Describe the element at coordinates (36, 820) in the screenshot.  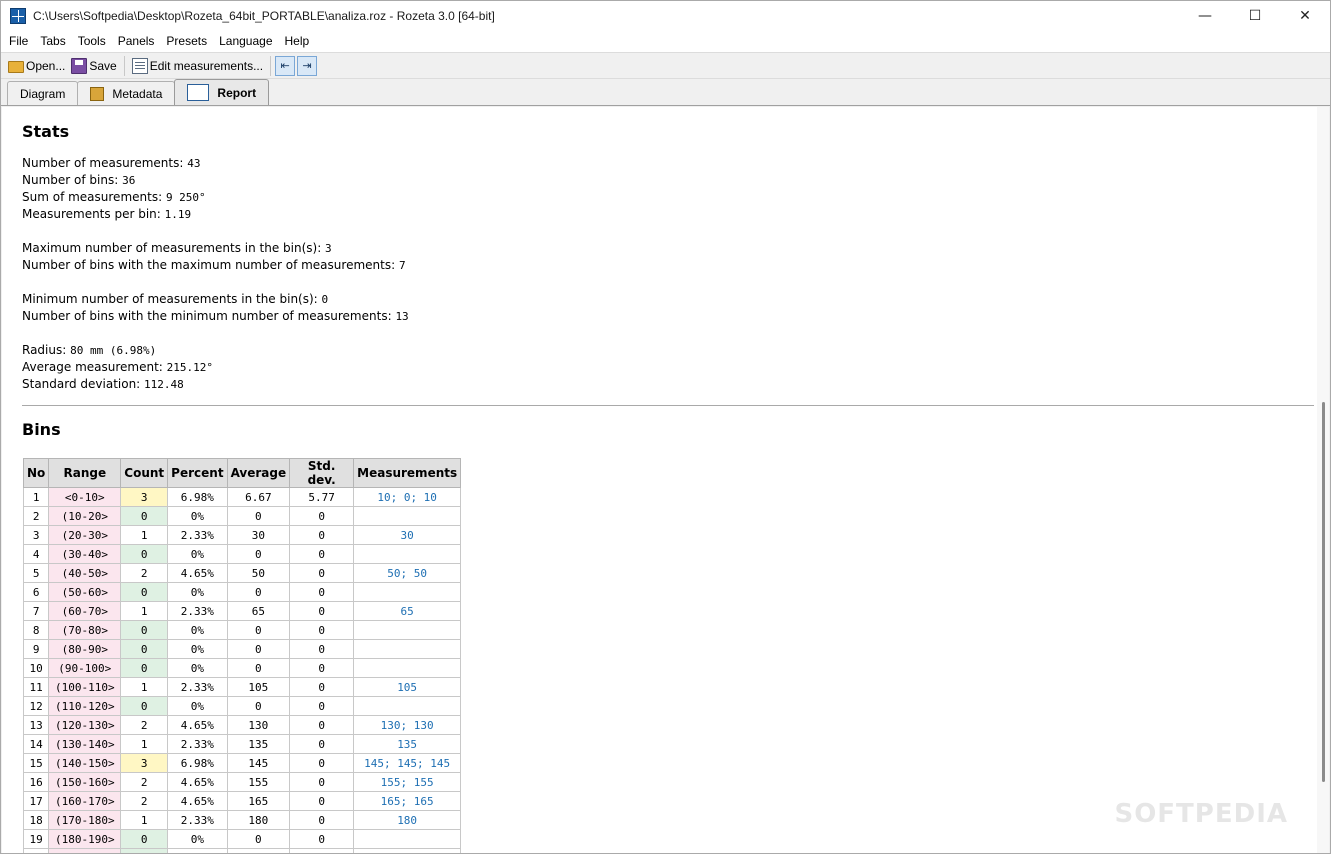
I see `bin-number-cell: 18` at that location.